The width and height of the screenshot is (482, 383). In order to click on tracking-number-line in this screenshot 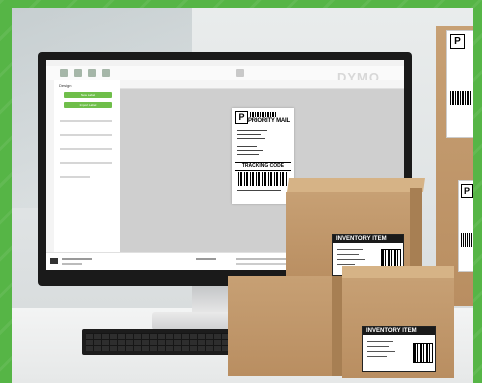, I will do `click(259, 190)`.